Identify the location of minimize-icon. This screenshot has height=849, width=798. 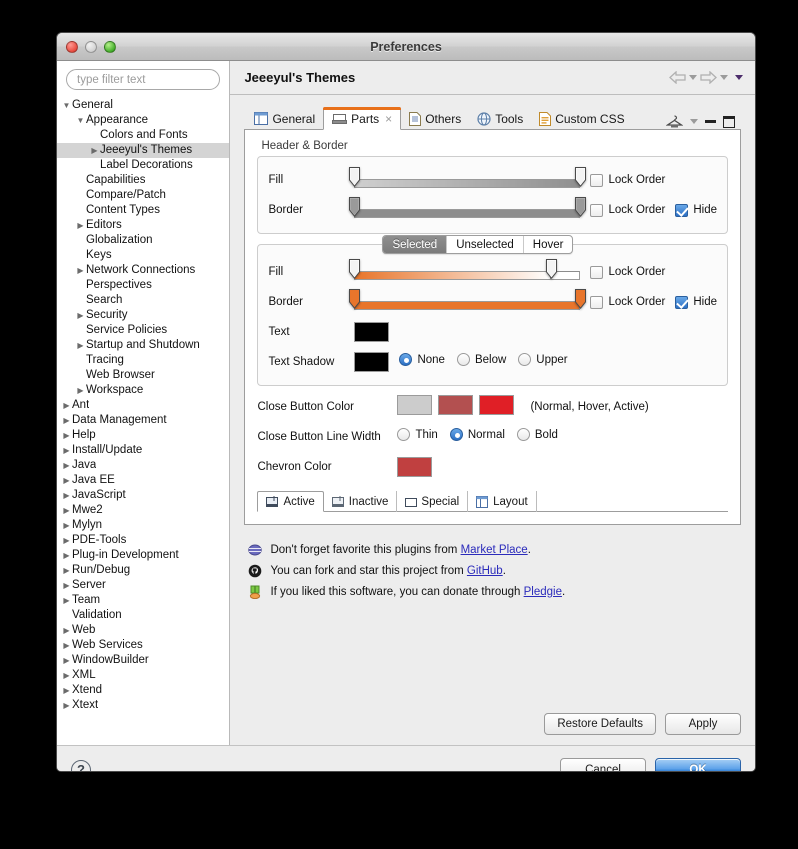
(710, 121).